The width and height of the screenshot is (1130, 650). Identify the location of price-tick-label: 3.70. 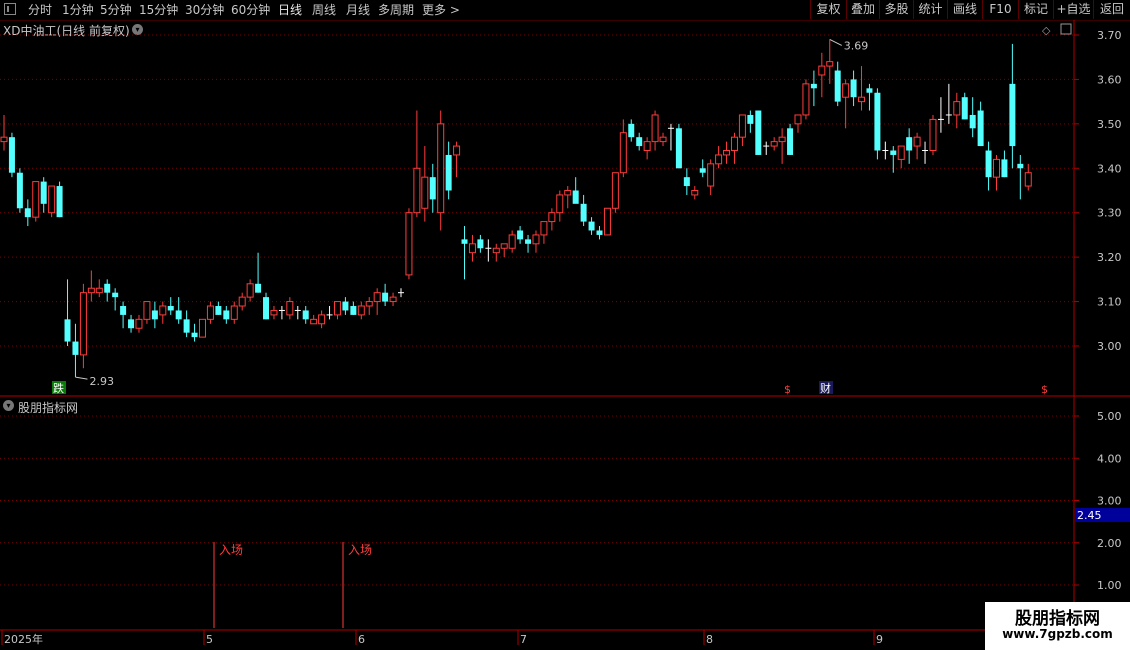
(1109, 35).